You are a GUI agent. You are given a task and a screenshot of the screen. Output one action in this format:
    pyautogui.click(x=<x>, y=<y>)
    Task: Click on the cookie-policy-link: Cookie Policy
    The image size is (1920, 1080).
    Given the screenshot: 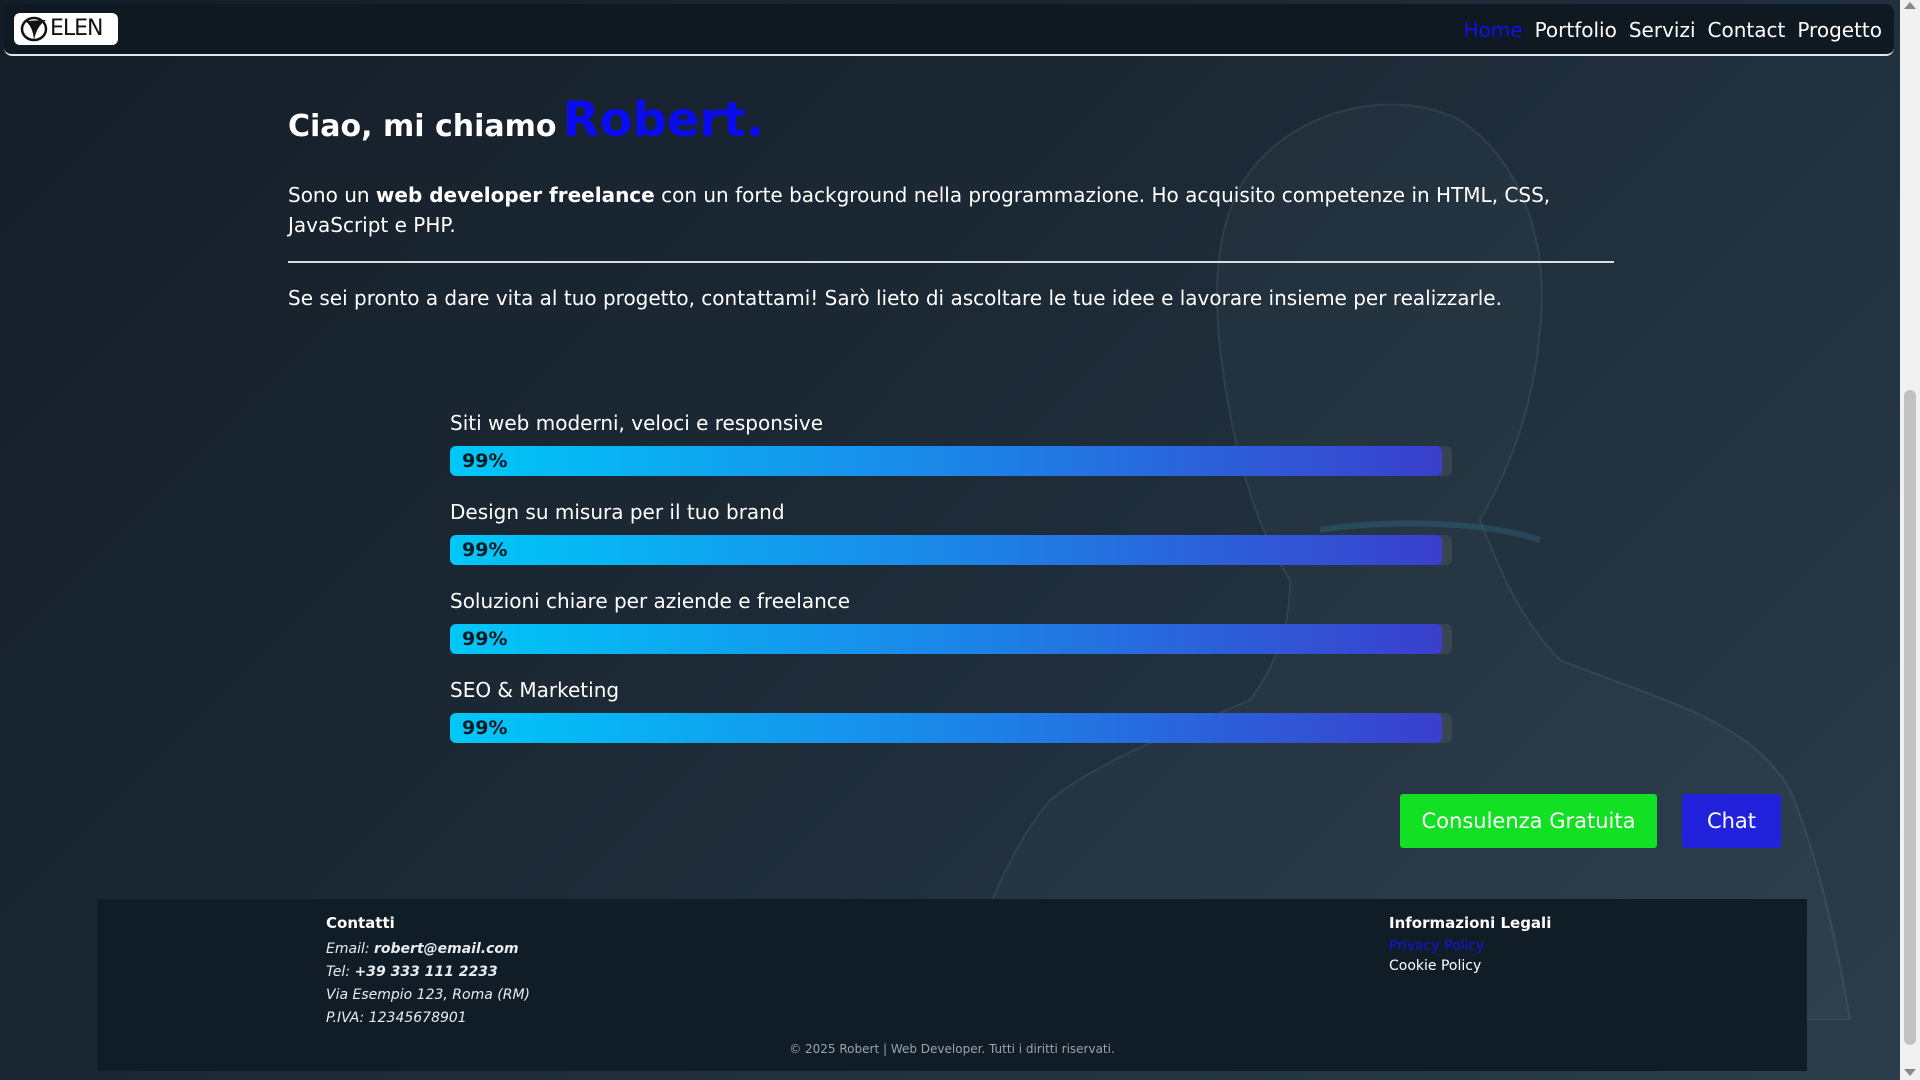 What is the action you would take?
    pyautogui.click(x=1470, y=966)
    